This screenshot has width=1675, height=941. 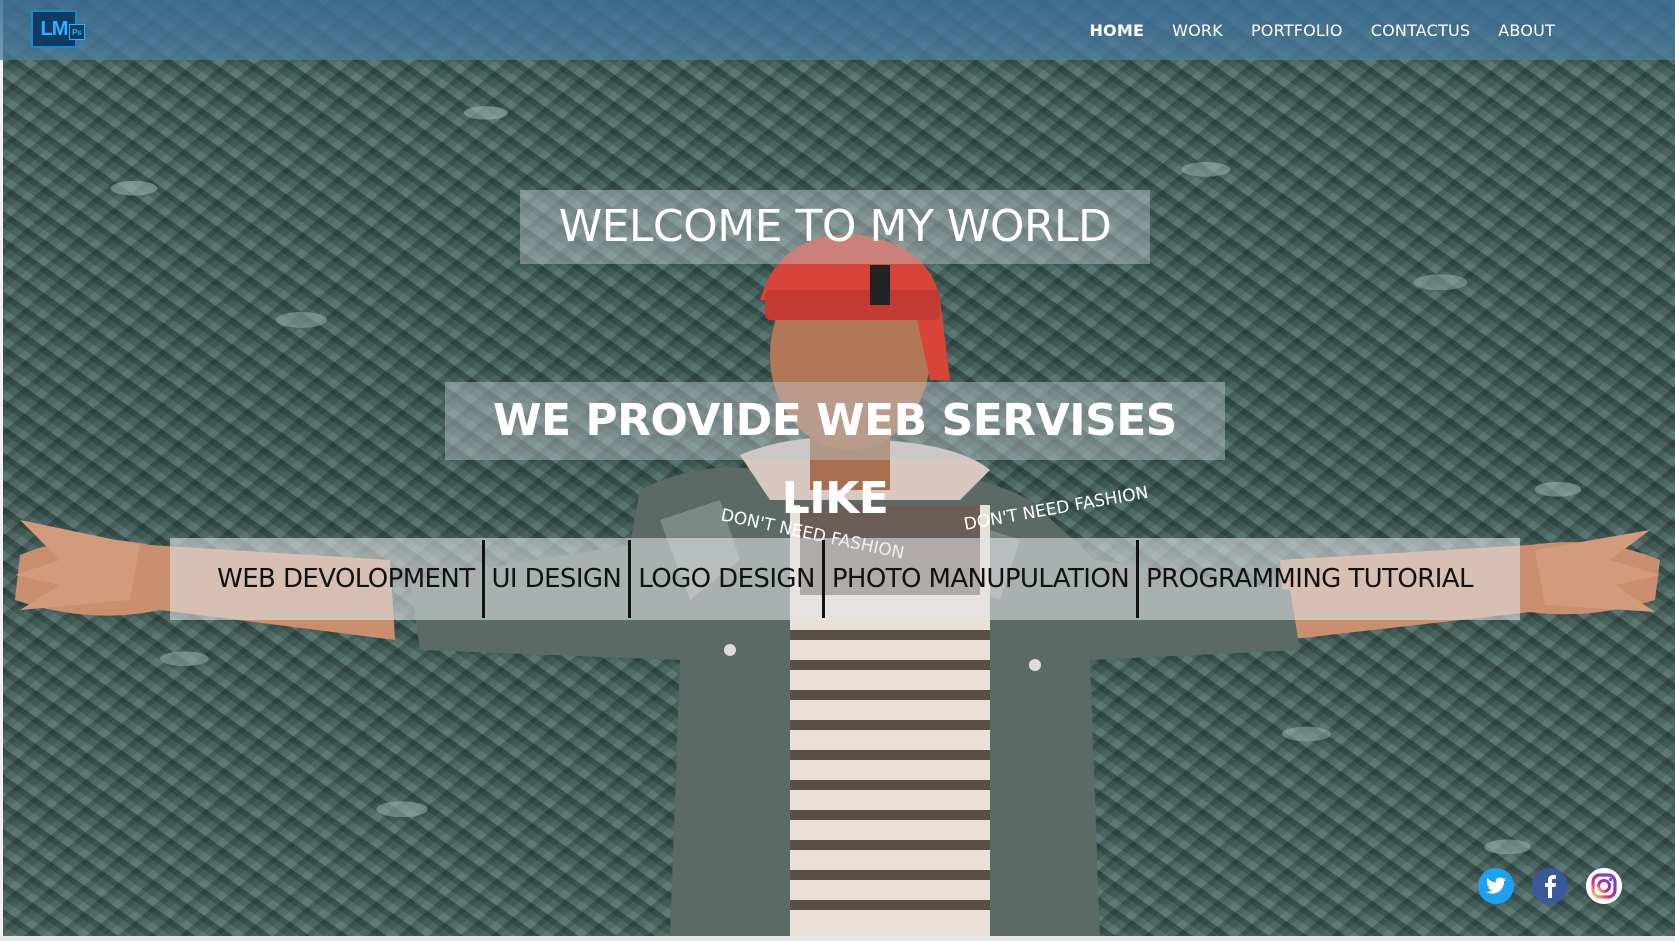 I want to click on jacket-text-right: DON'T NEED FASHION, so click(x=1056, y=509).